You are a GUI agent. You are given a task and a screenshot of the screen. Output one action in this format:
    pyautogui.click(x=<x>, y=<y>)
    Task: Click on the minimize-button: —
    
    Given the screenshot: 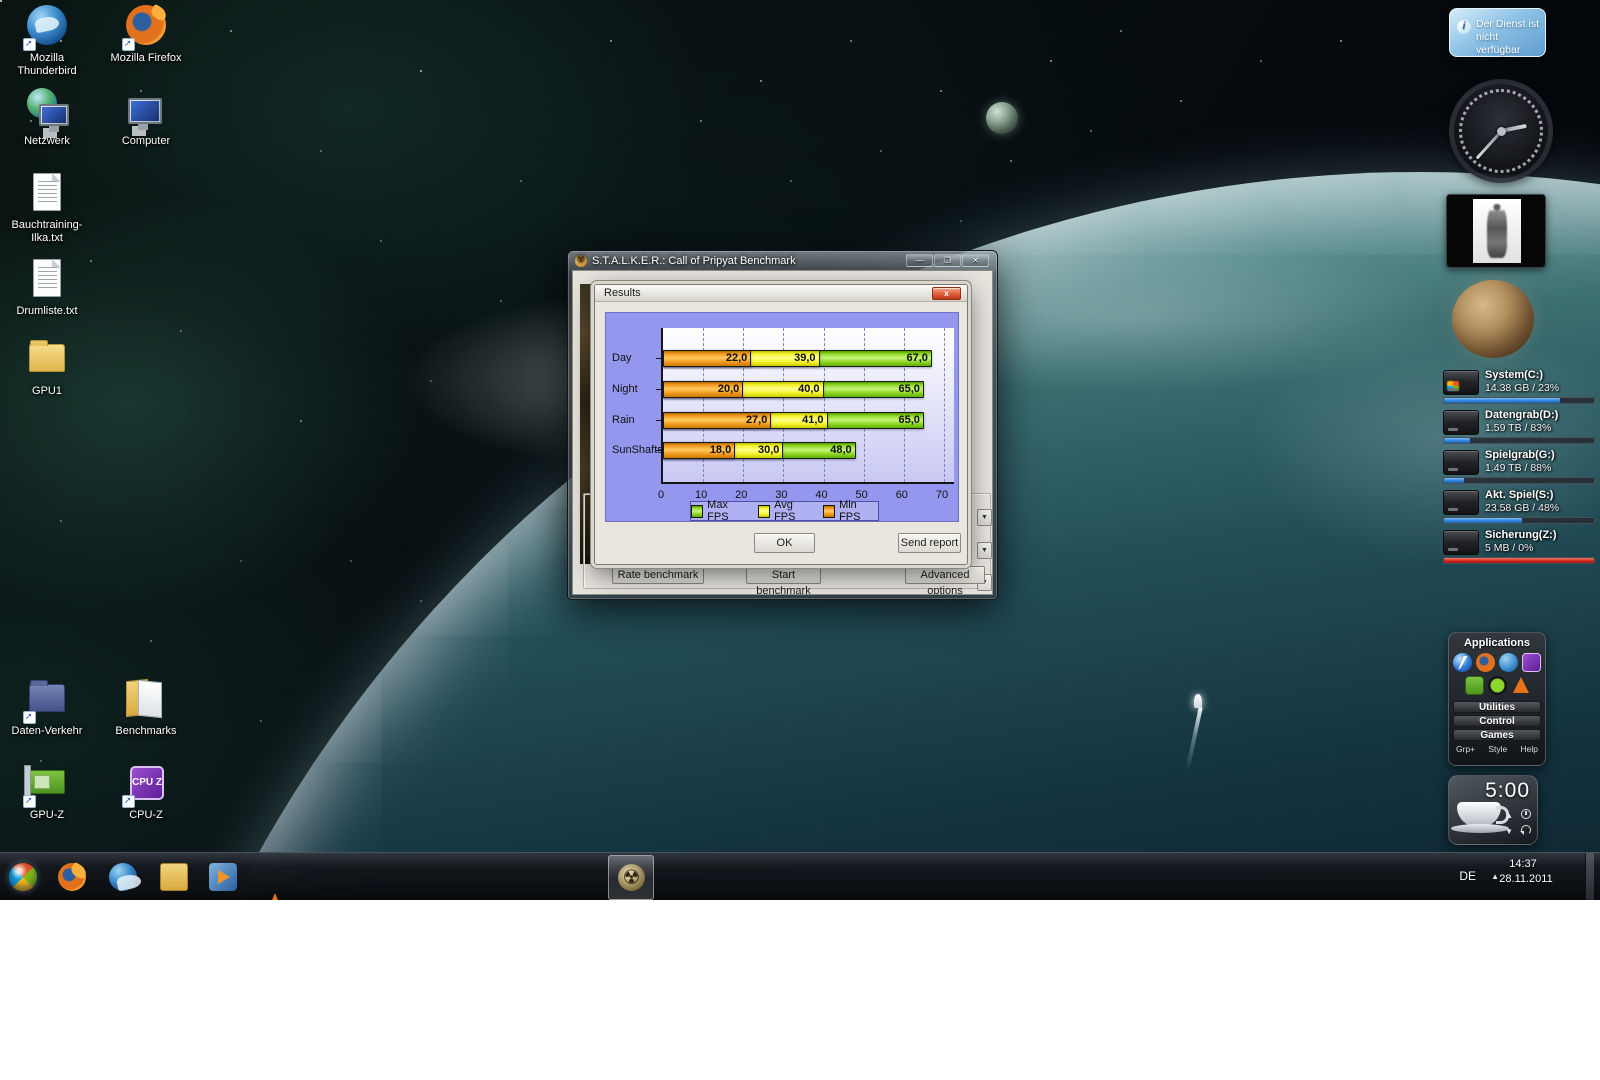 What is the action you would take?
    pyautogui.click(x=919, y=260)
    